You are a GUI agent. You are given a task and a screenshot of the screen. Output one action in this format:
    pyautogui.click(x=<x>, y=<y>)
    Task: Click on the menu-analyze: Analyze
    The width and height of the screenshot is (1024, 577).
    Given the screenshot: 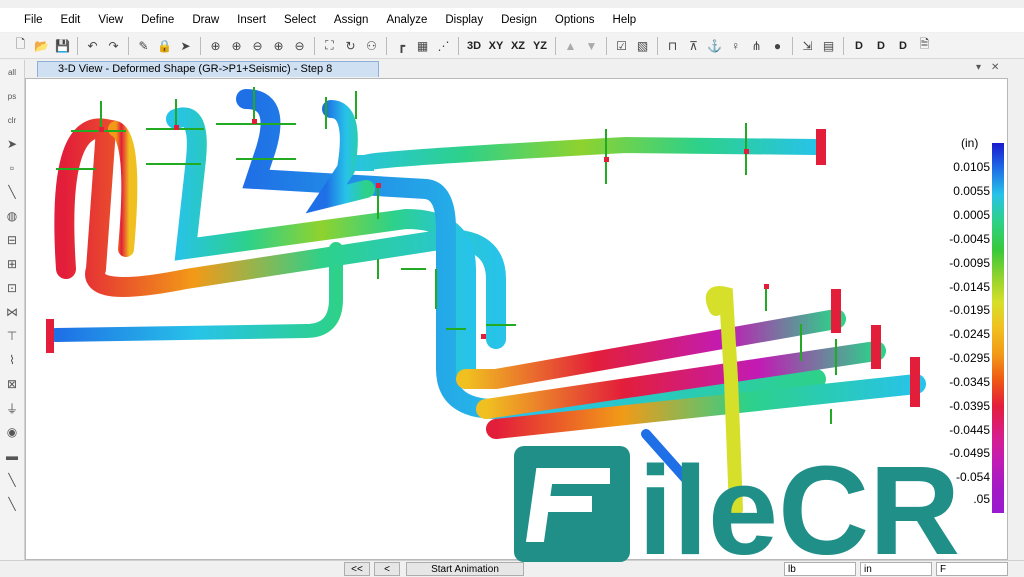 What is the action you would take?
    pyautogui.click(x=406, y=20)
    